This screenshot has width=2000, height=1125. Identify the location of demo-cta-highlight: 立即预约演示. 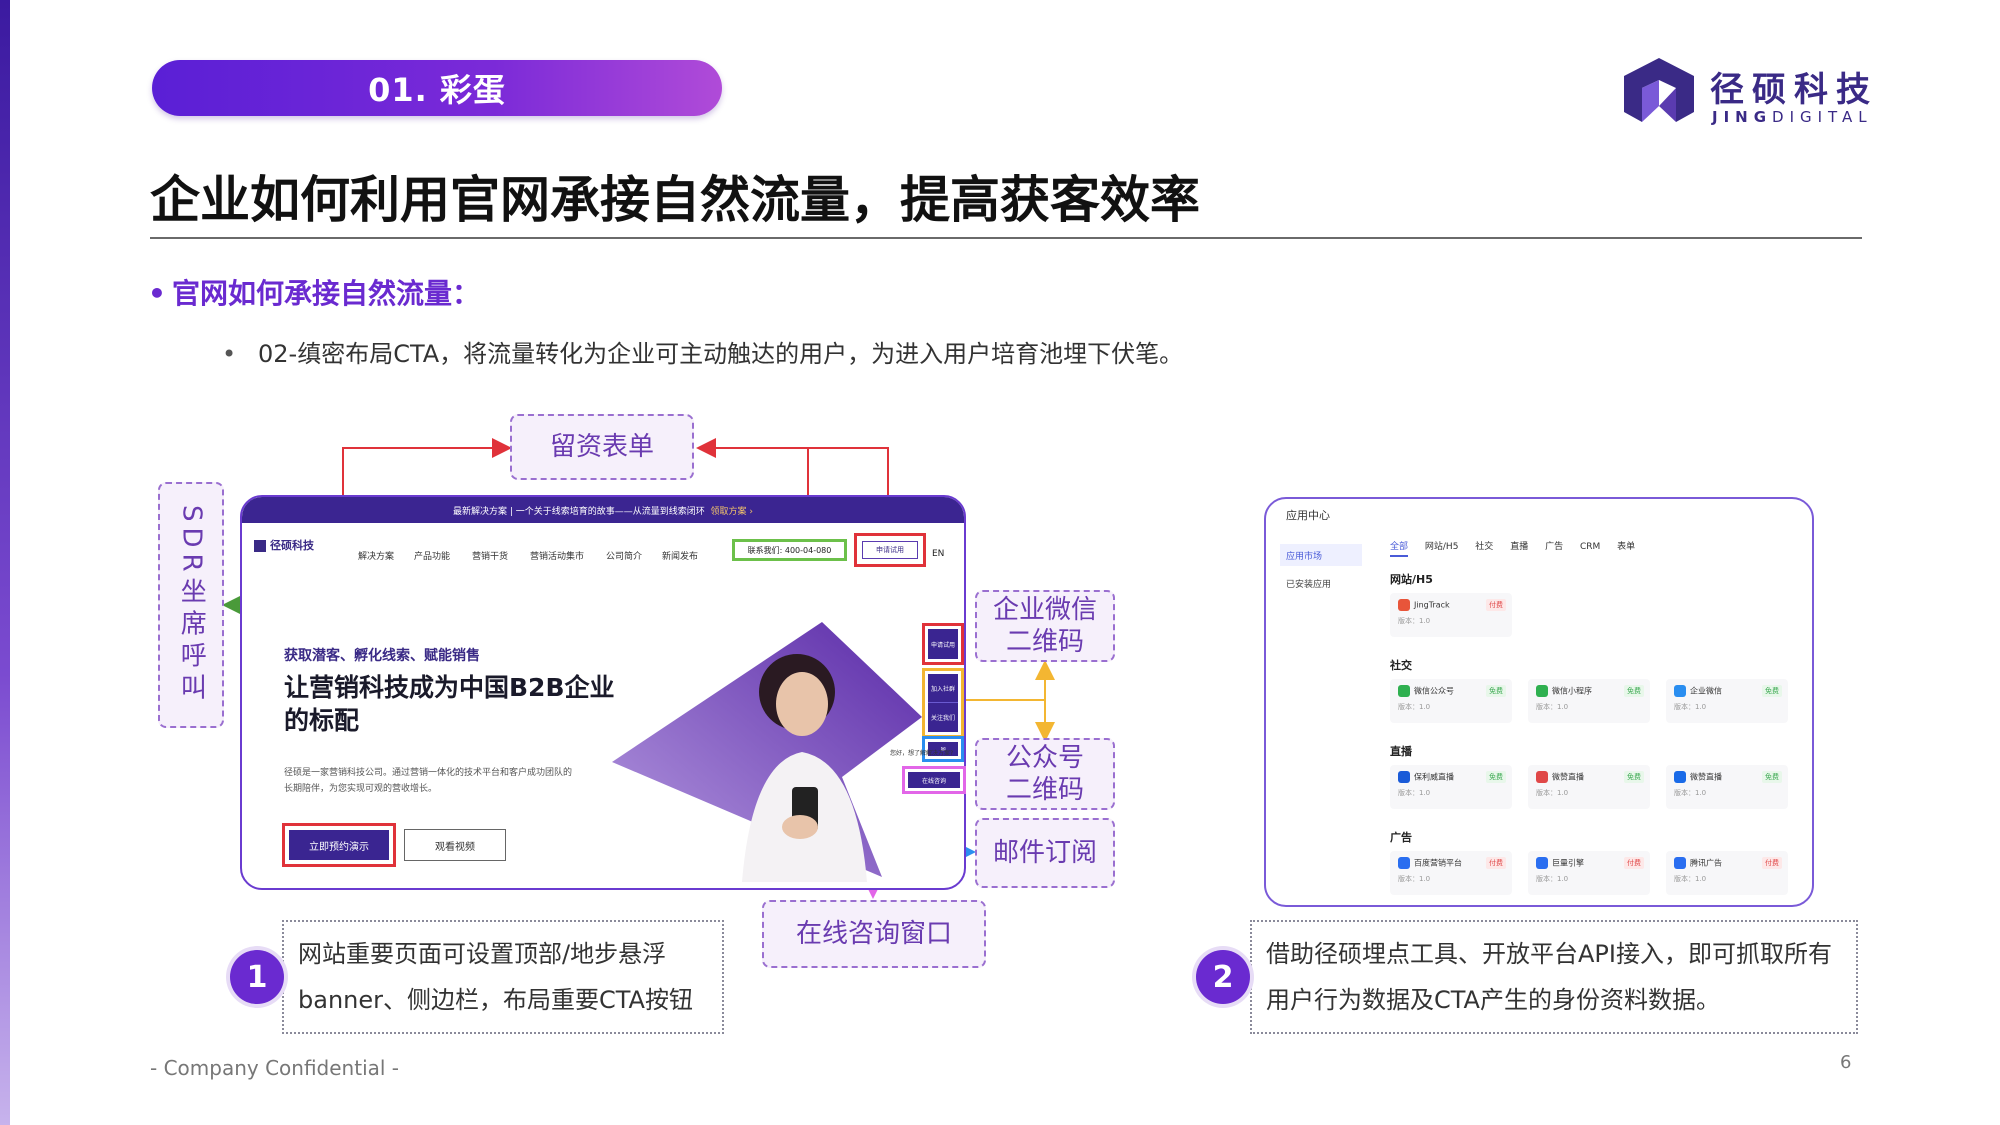
(339, 845).